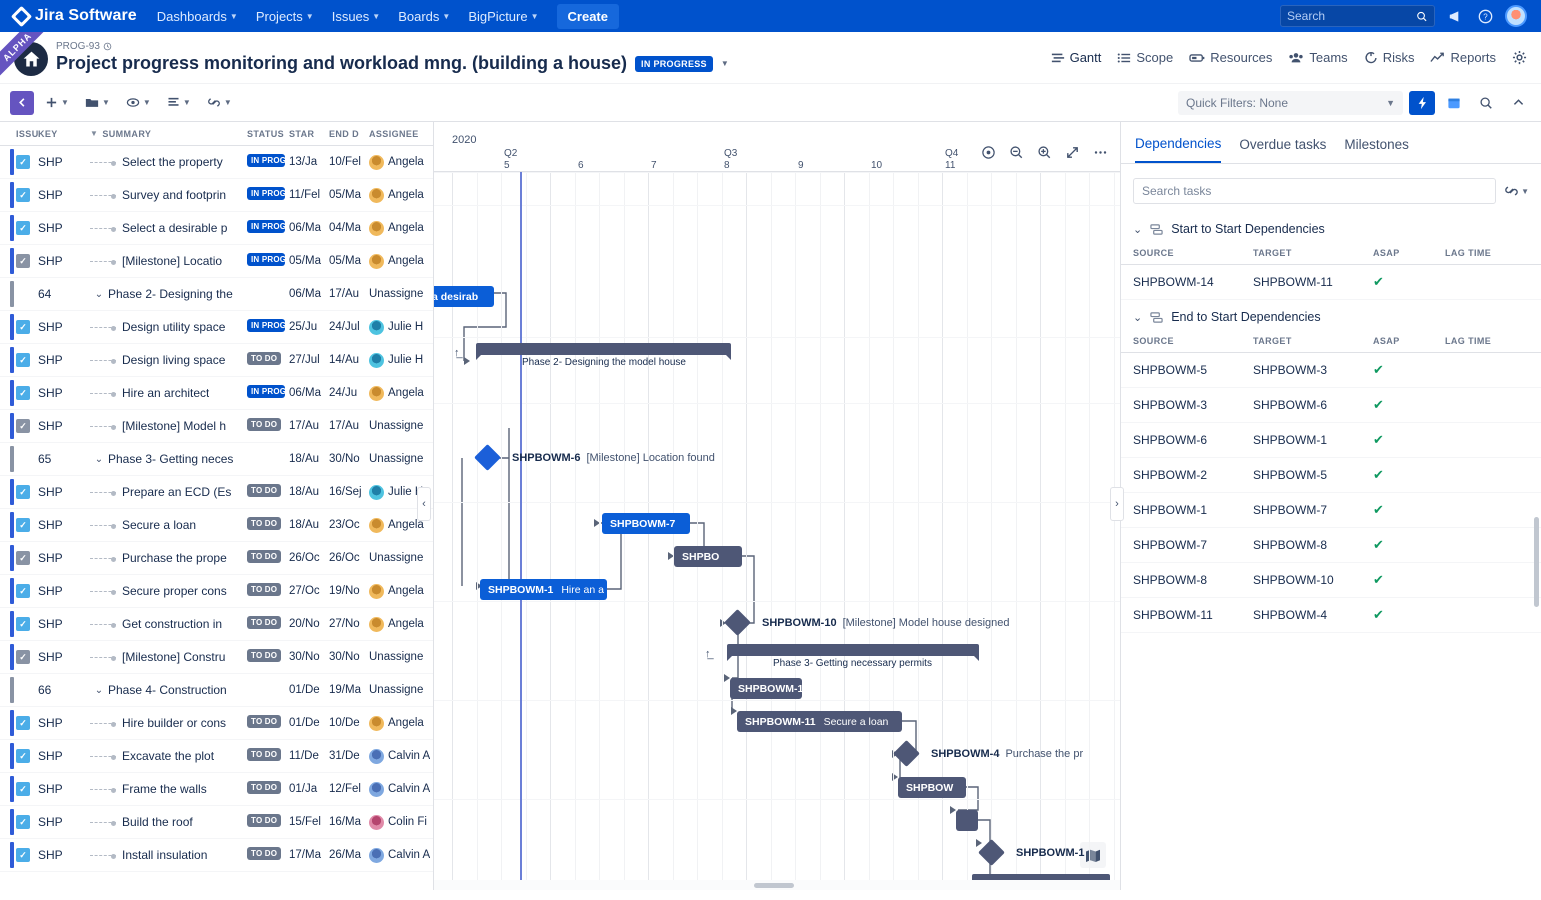  What do you see at coordinates (349, 525) in the screenshot?
I see `row-end-date: 23/Oc` at bounding box center [349, 525].